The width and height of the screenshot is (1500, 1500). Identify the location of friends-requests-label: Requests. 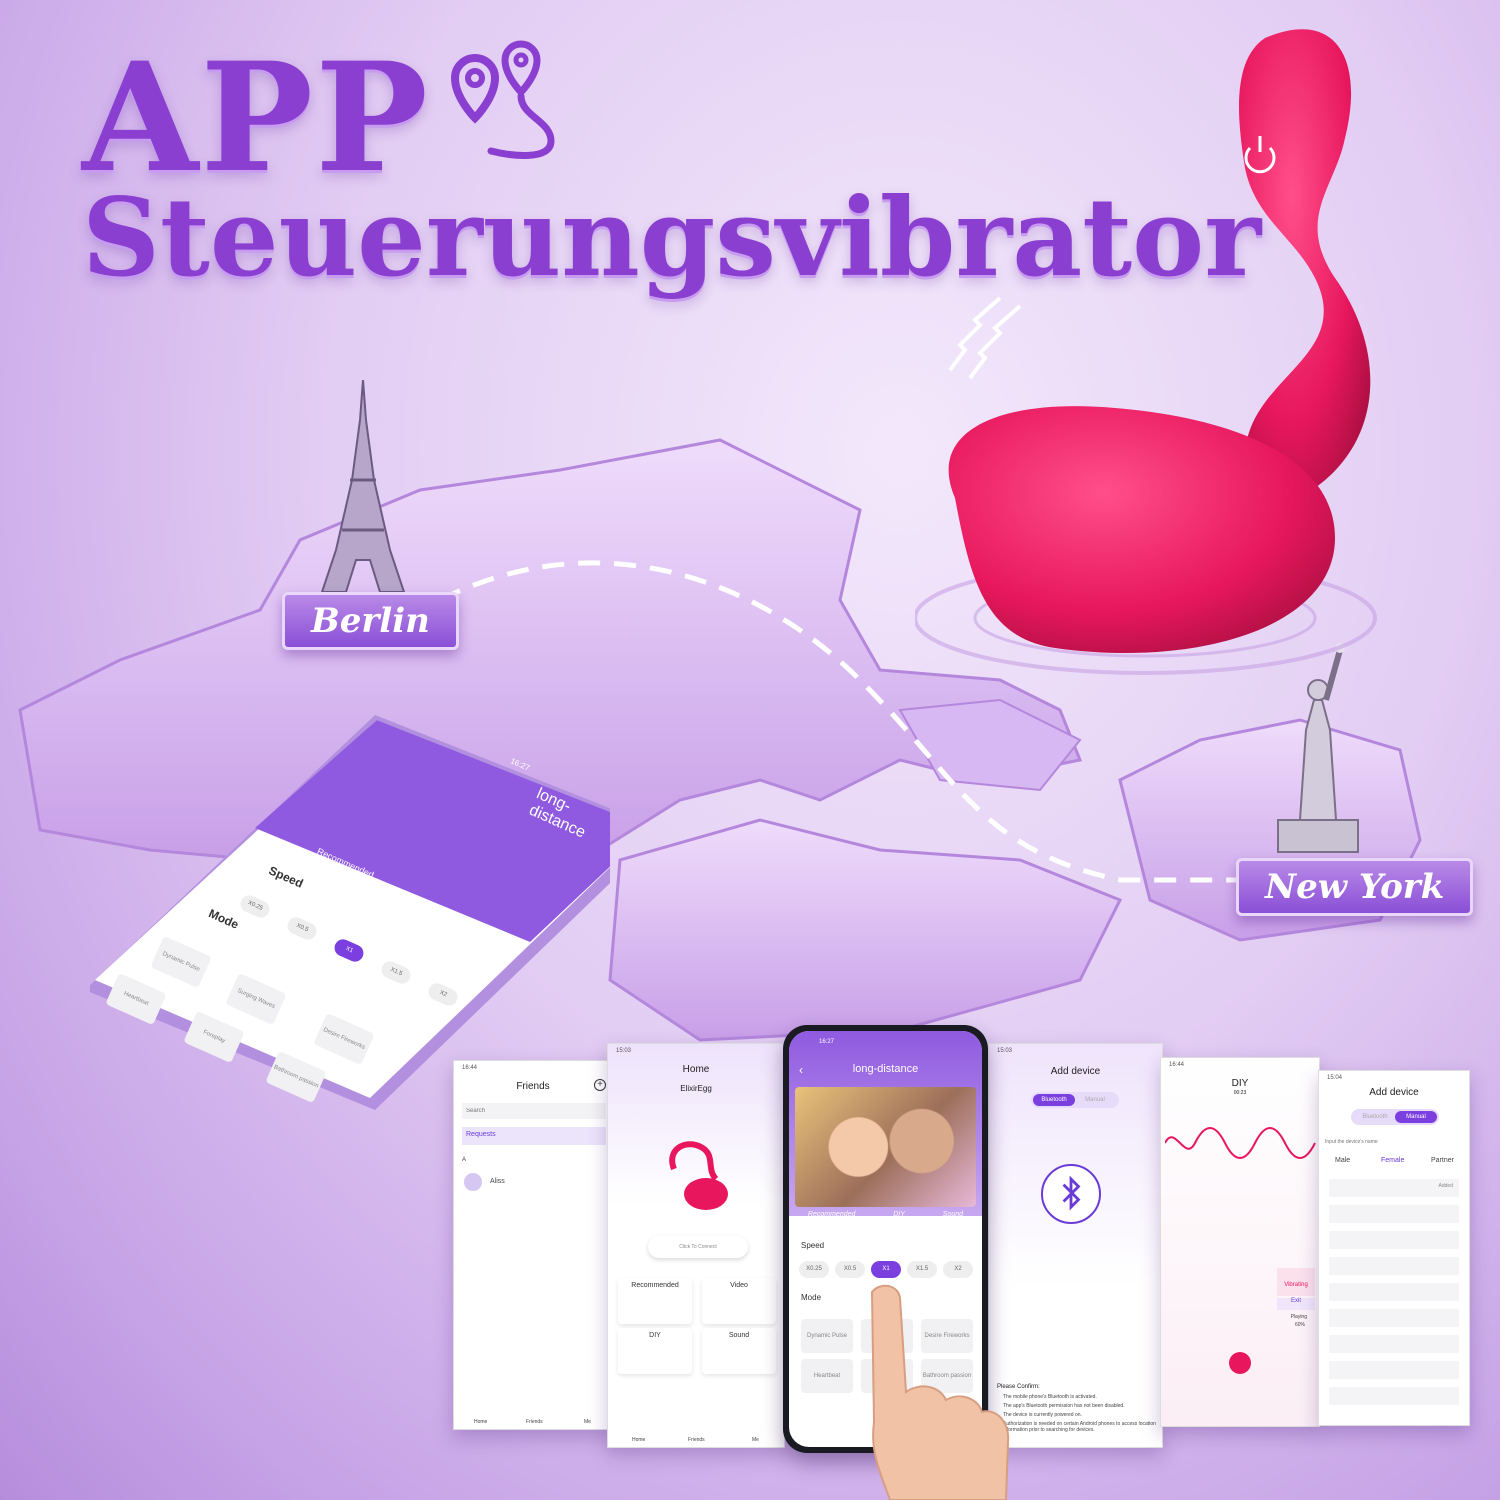
(481, 1134).